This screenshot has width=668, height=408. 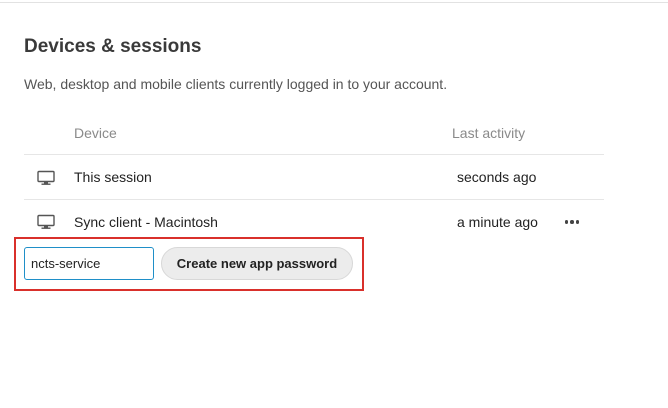 What do you see at coordinates (257, 263) in the screenshot?
I see `create-app-password-button: Create new app password` at bounding box center [257, 263].